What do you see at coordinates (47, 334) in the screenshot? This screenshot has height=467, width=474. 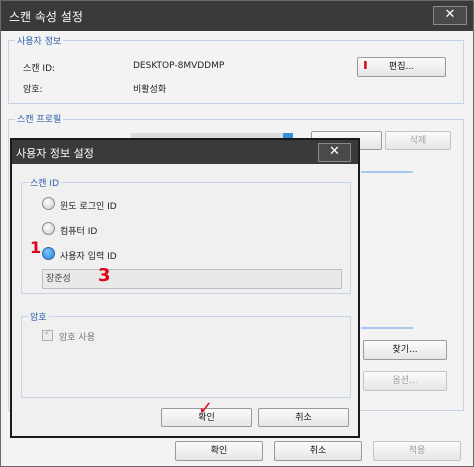 I see `use-password-checkbox` at bounding box center [47, 334].